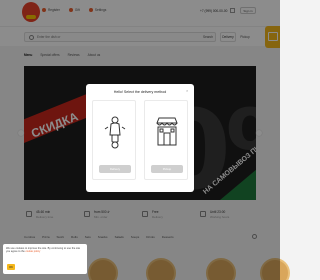 The image size is (320, 280). What do you see at coordinates (115, 132) in the screenshot?
I see `scooter-icon` at bounding box center [115, 132].